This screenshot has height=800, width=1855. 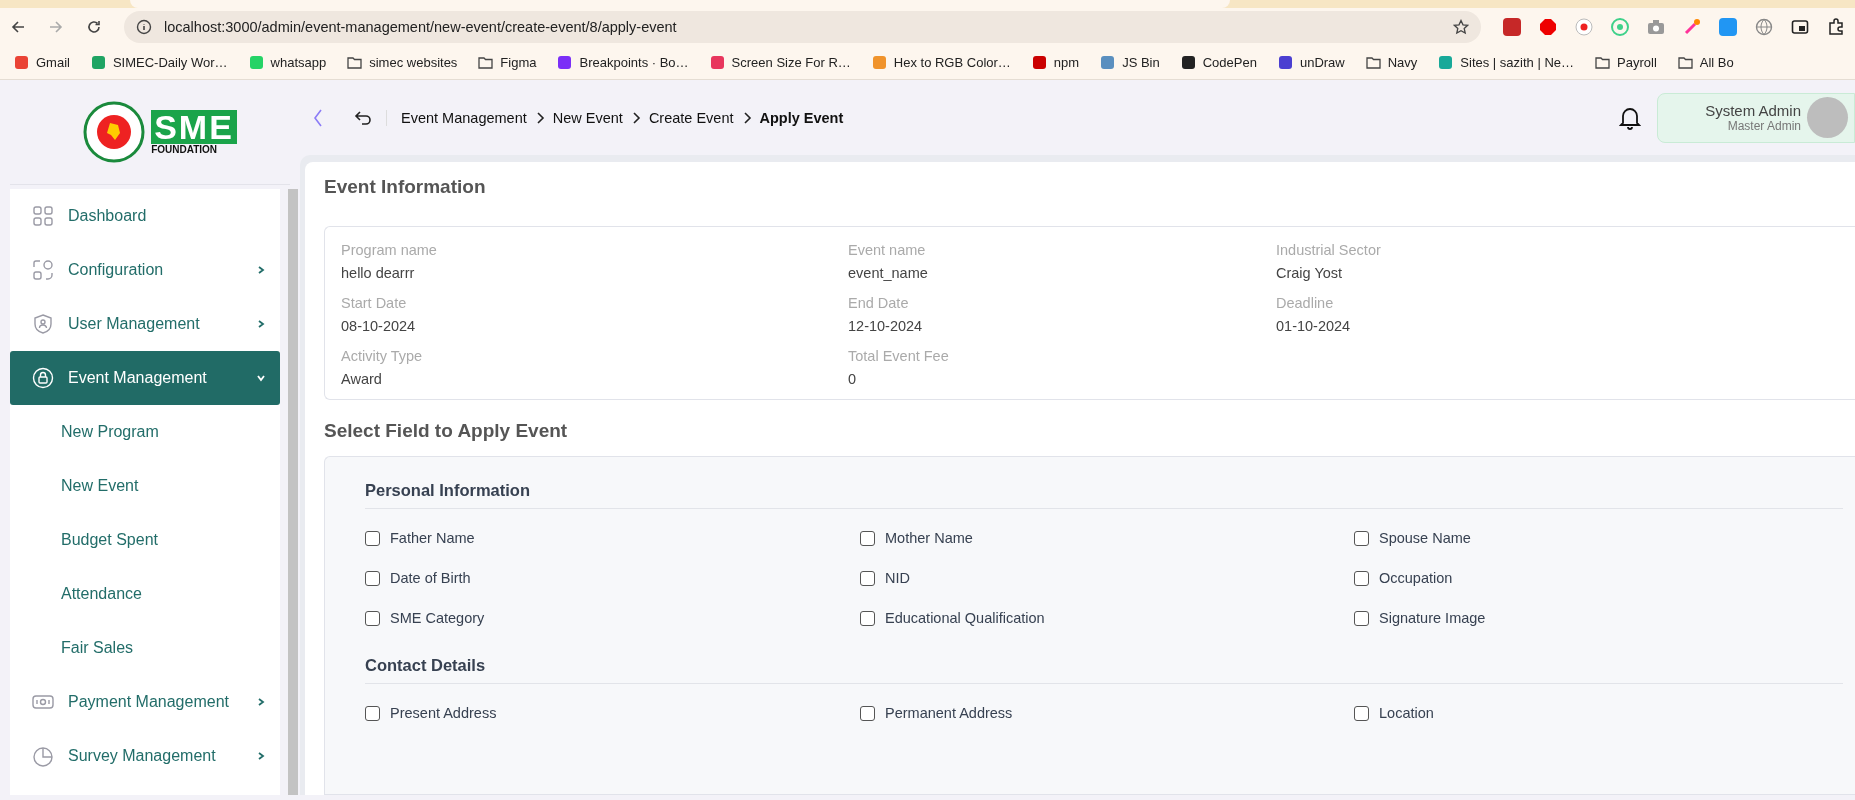 What do you see at coordinates (1391, 62) in the screenshot?
I see `bookmark: Navy` at bounding box center [1391, 62].